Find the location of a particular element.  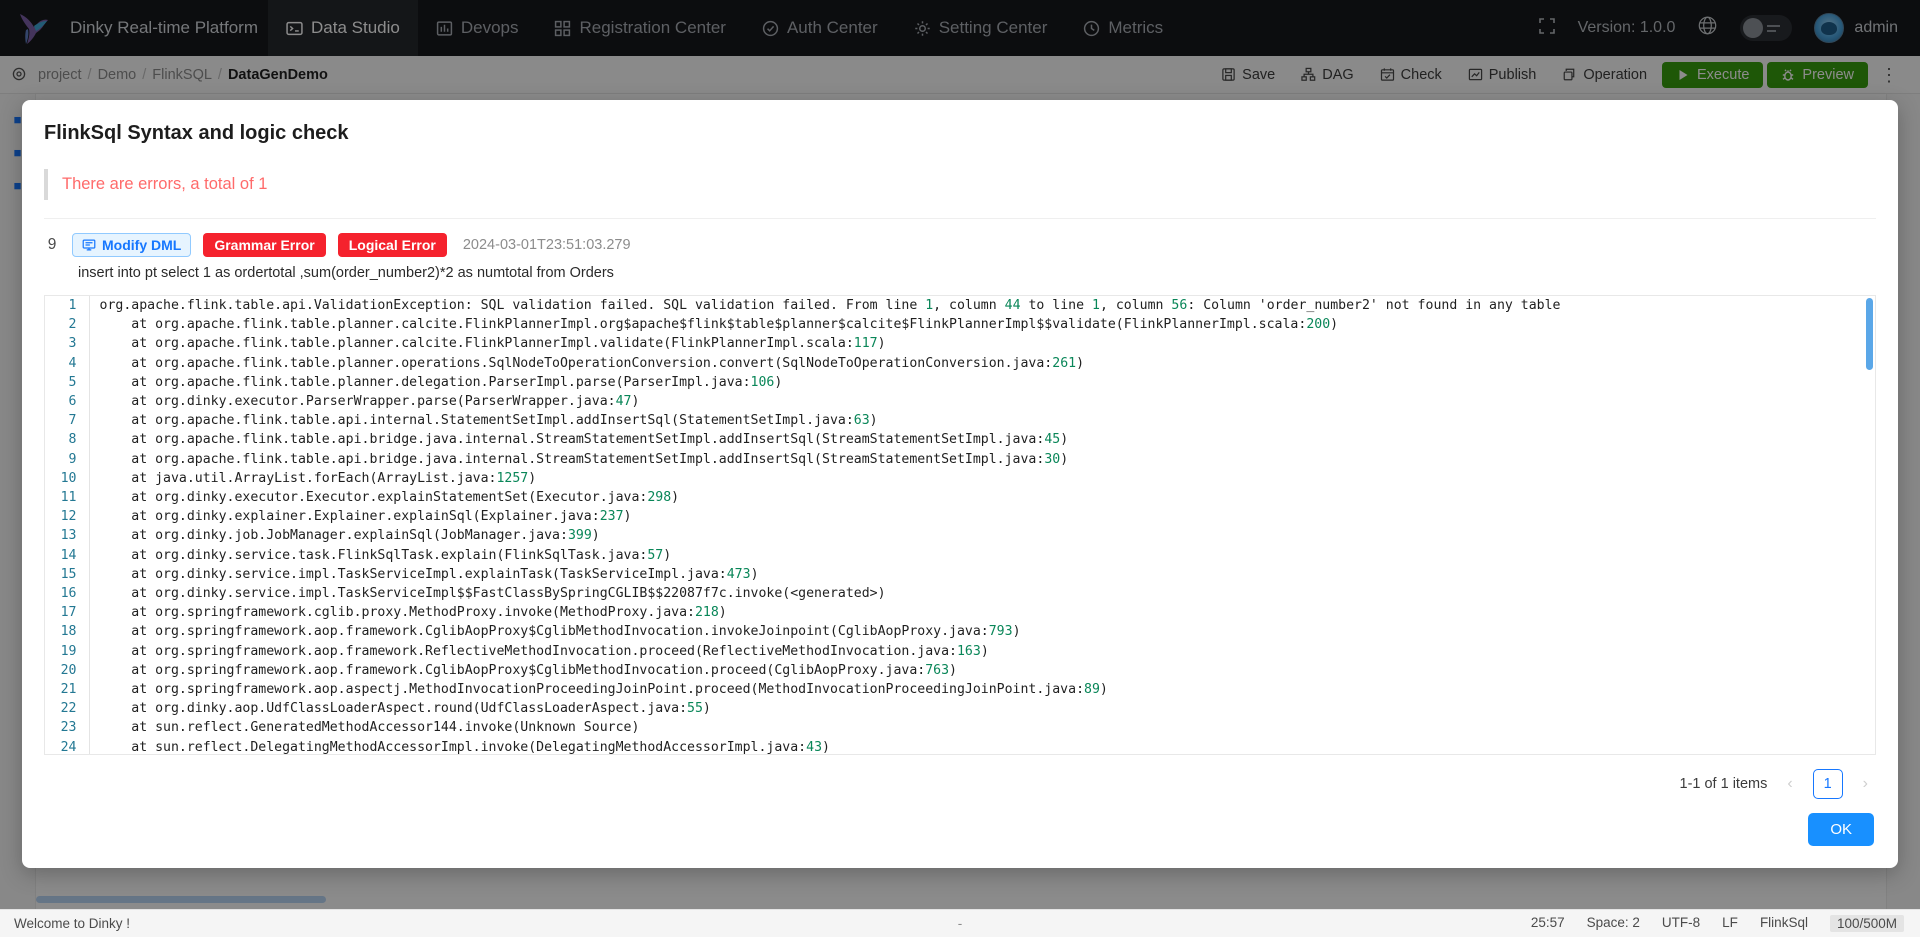

modal-footer: OK is located at coordinates (960, 833).